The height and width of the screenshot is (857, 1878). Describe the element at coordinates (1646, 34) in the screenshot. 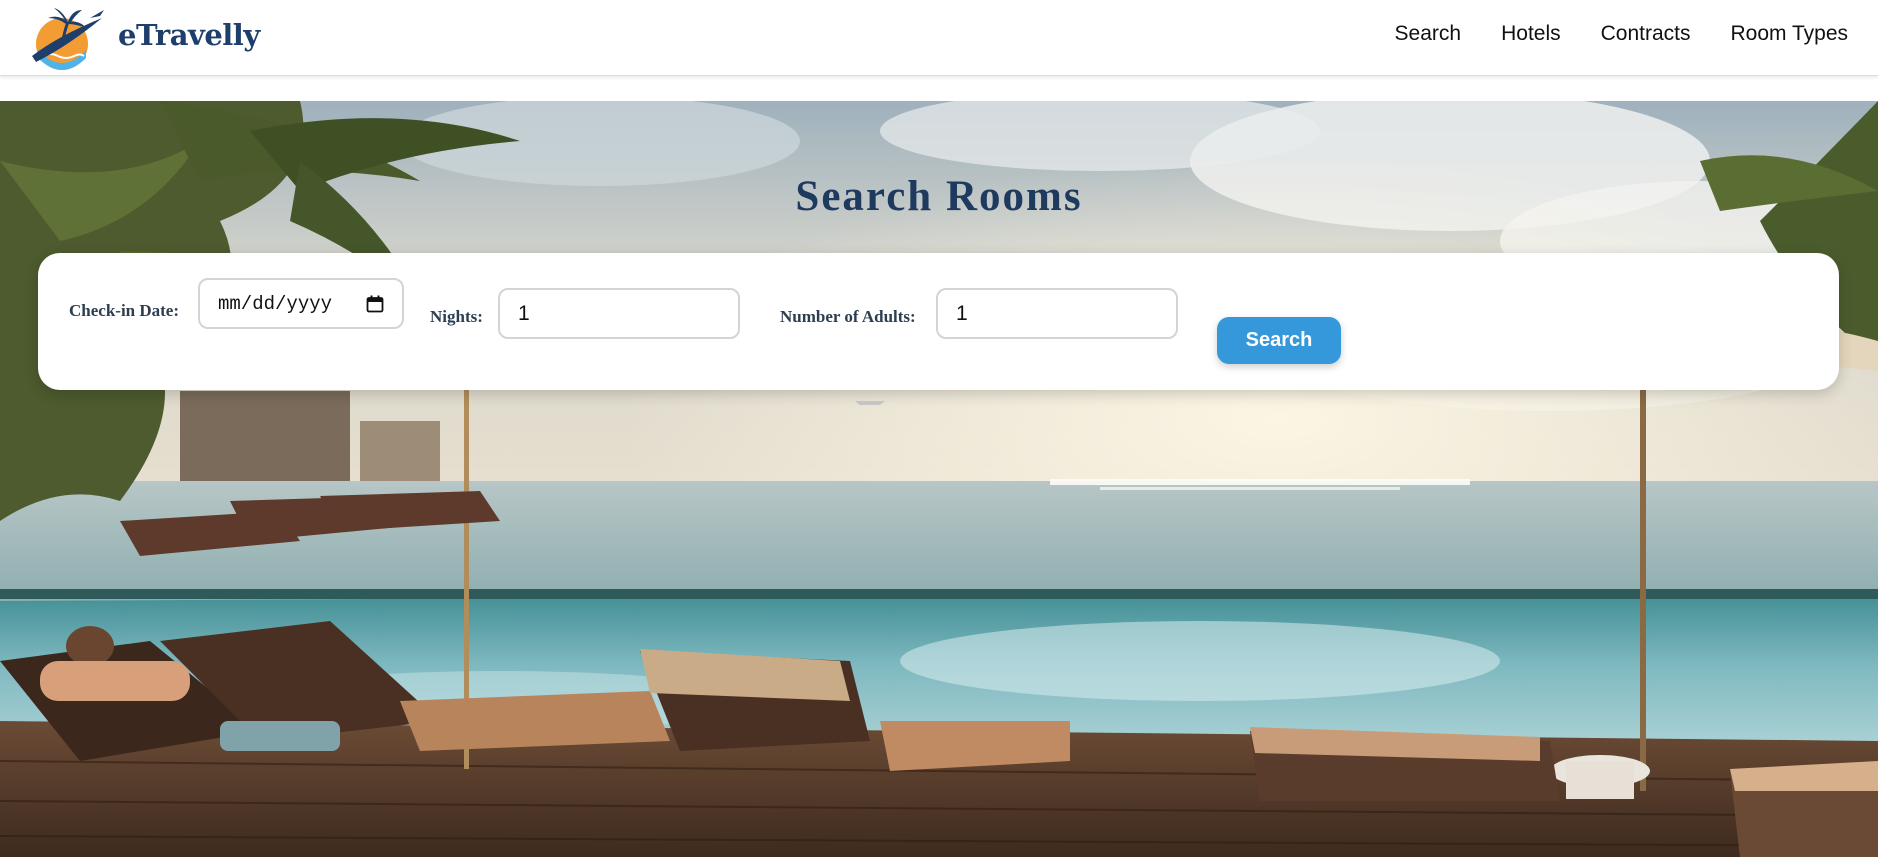

I see `nav-item-contracts: Contracts` at that location.